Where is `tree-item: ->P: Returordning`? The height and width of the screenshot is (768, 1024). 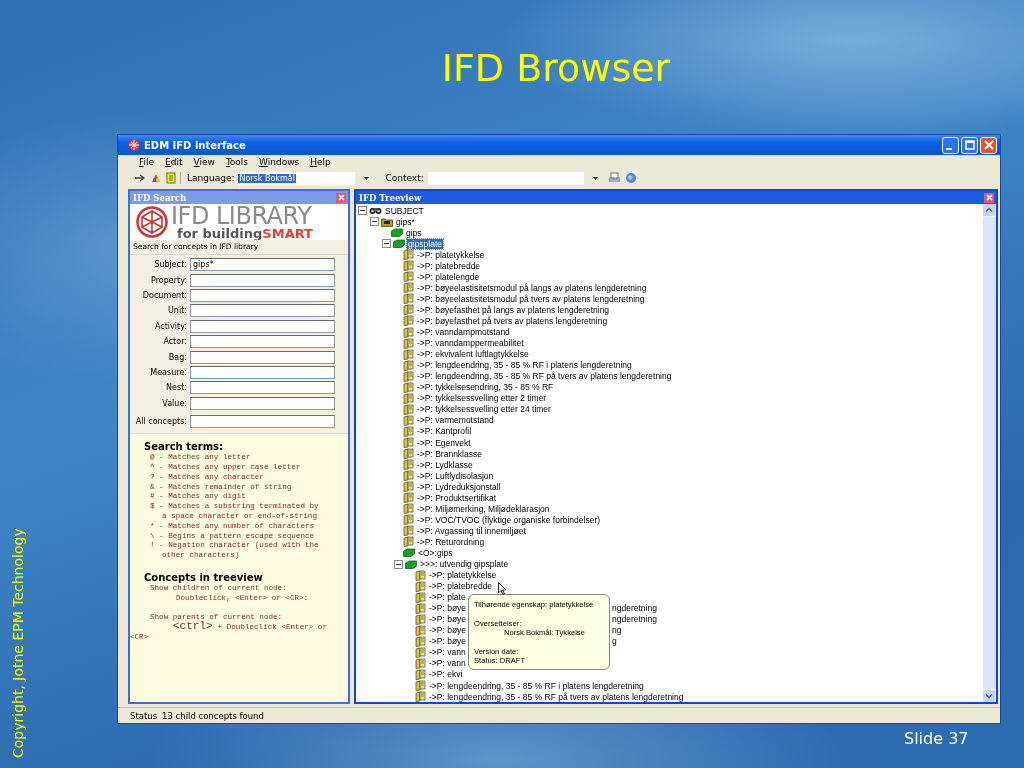
tree-item: ->P: Returordning is located at coordinates (451, 541).